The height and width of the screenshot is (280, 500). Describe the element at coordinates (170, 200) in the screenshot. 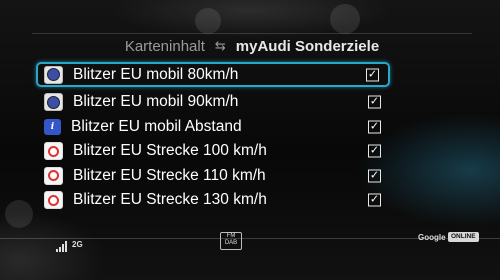

I see `list-item-label: Blitzer EU Strecke 130 km/h` at that location.